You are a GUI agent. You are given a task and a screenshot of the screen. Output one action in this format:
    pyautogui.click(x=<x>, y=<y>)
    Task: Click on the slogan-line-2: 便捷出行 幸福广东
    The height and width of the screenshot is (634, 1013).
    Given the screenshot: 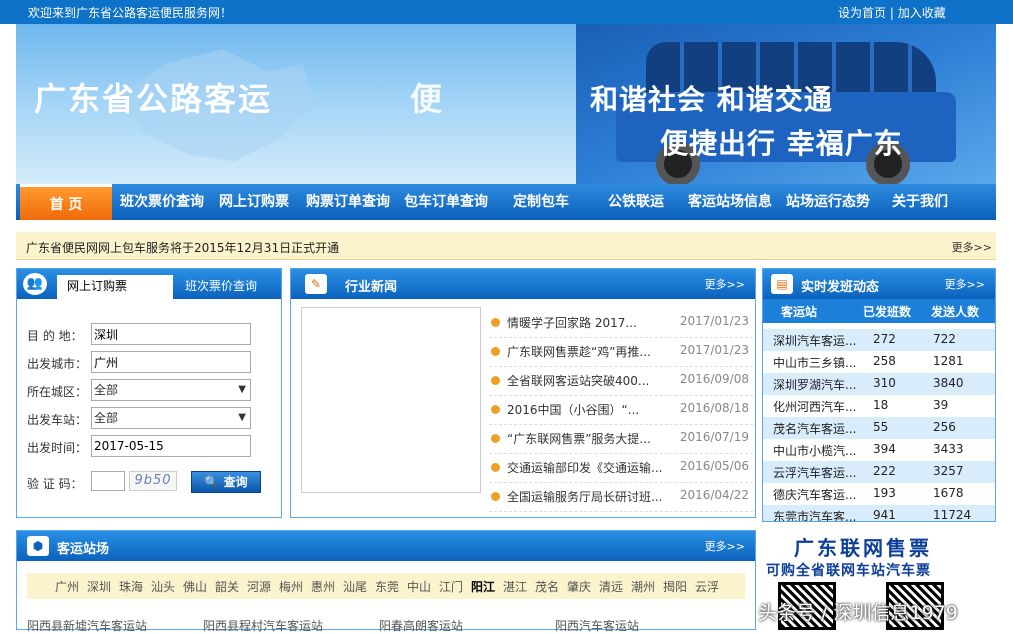 What is the action you would take?
    pyautogui.click(x=781, y=143)
    